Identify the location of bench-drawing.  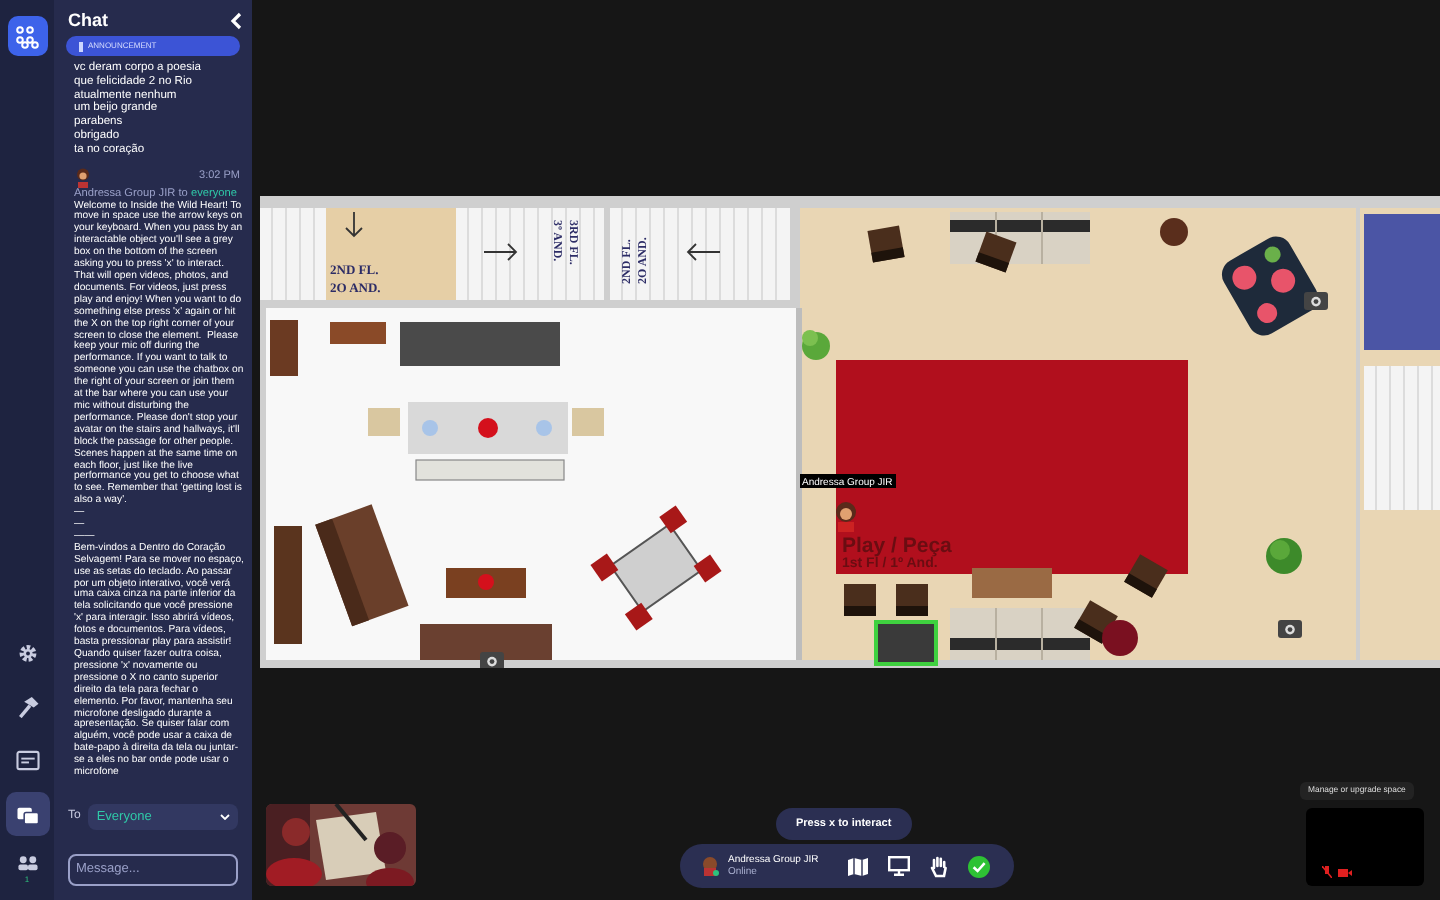
(358, 333).